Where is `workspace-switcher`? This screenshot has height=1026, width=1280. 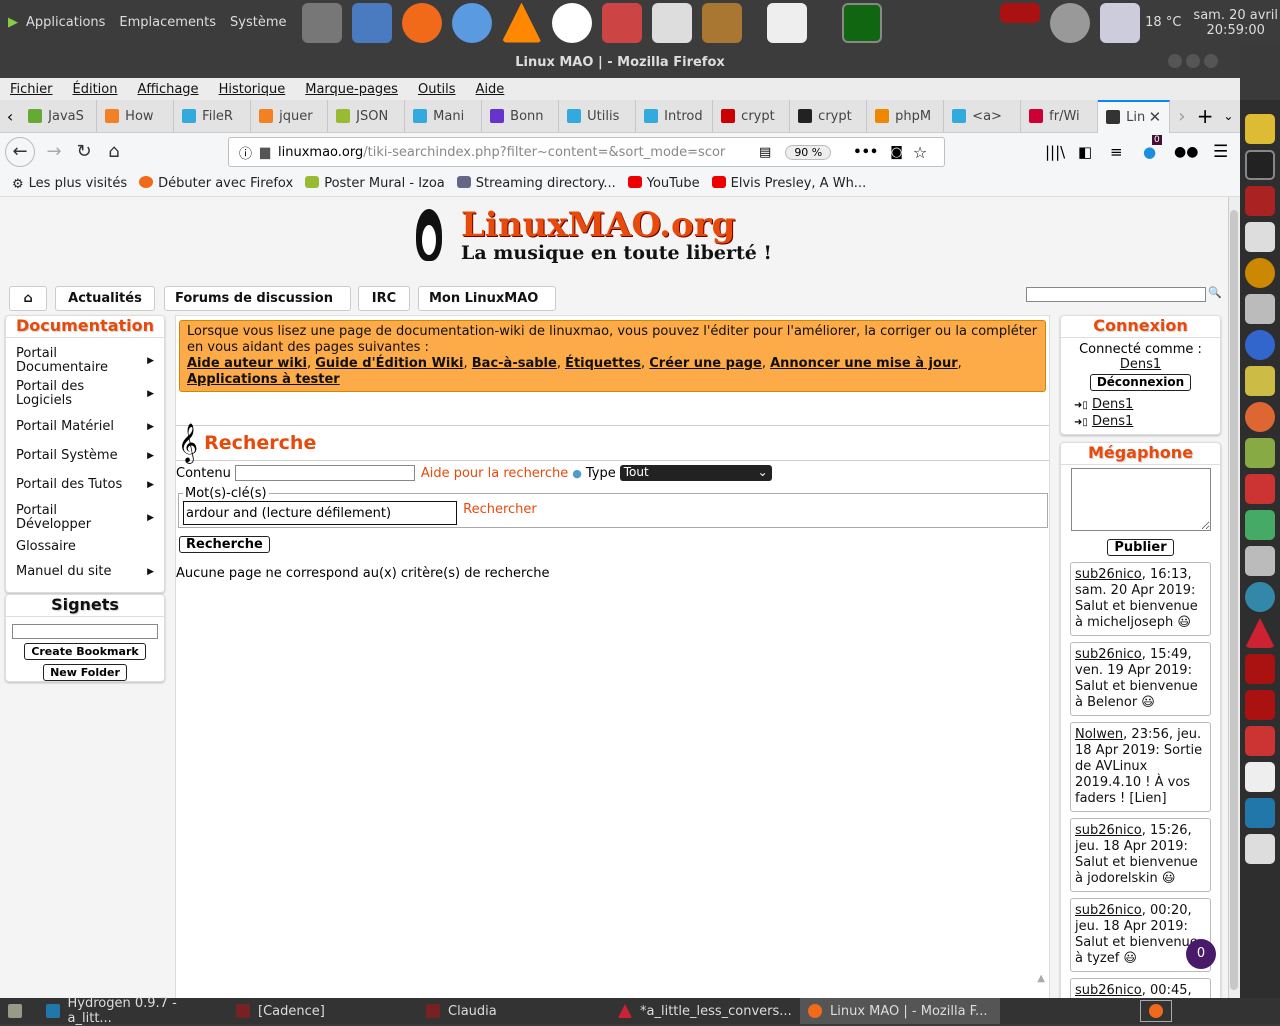 workspace-switcher is located at coordinates (1156, 1011).